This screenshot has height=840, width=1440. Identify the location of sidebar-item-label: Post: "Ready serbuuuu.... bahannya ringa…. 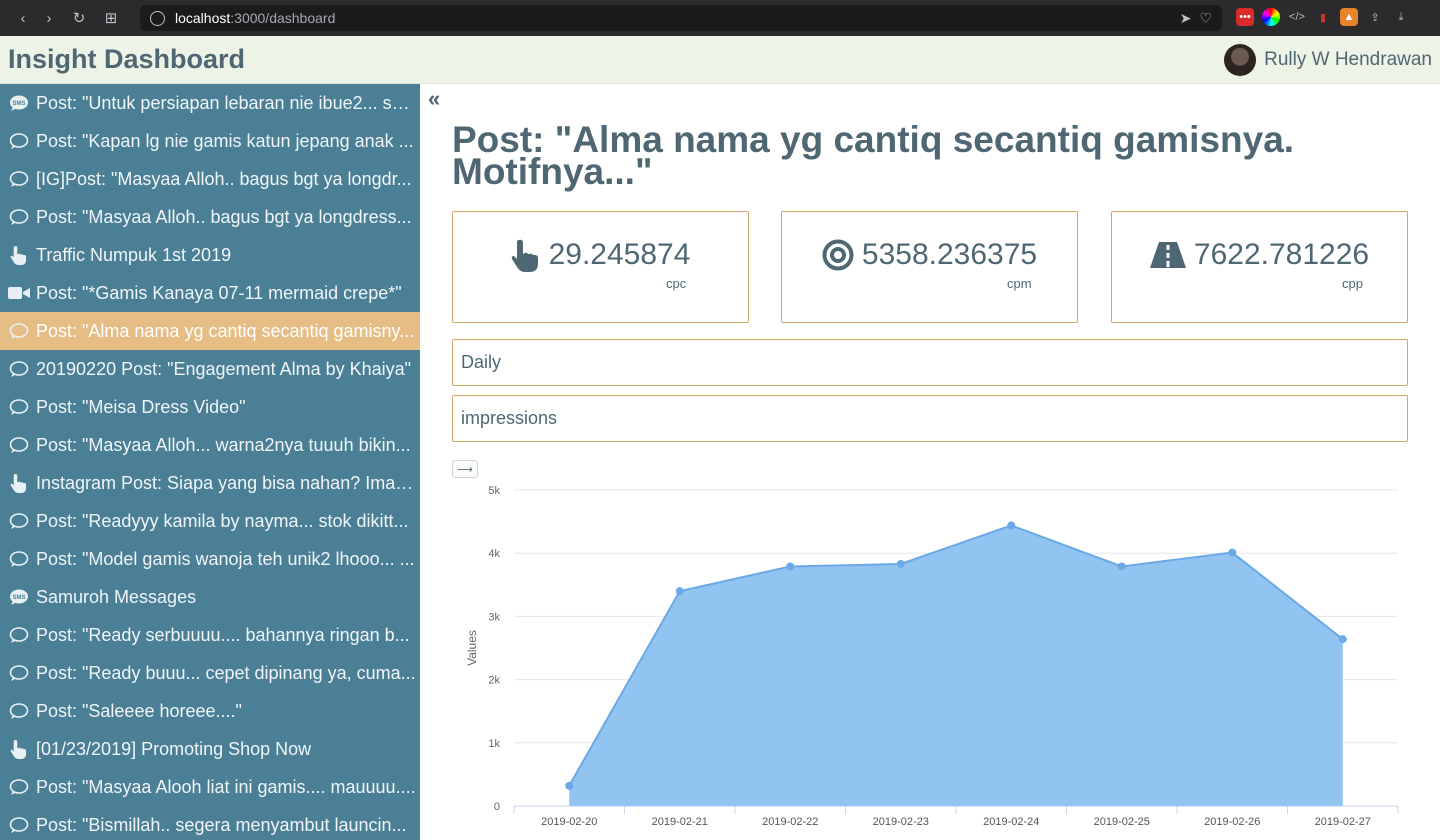
(223, 634).